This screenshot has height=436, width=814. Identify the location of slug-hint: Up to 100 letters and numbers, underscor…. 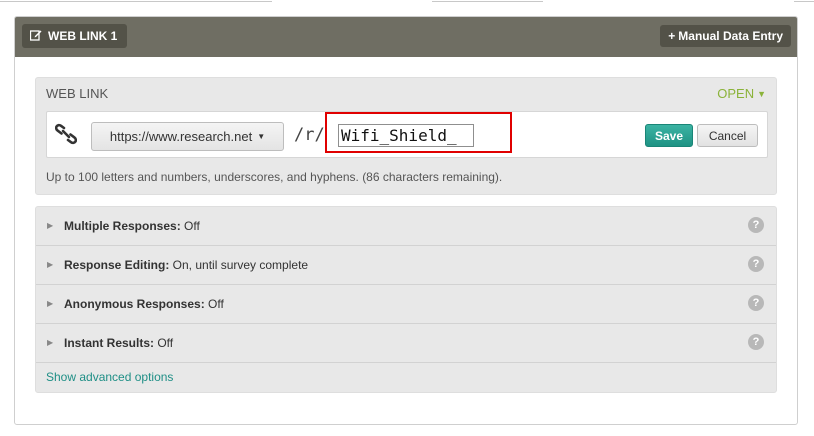
(274, 177).